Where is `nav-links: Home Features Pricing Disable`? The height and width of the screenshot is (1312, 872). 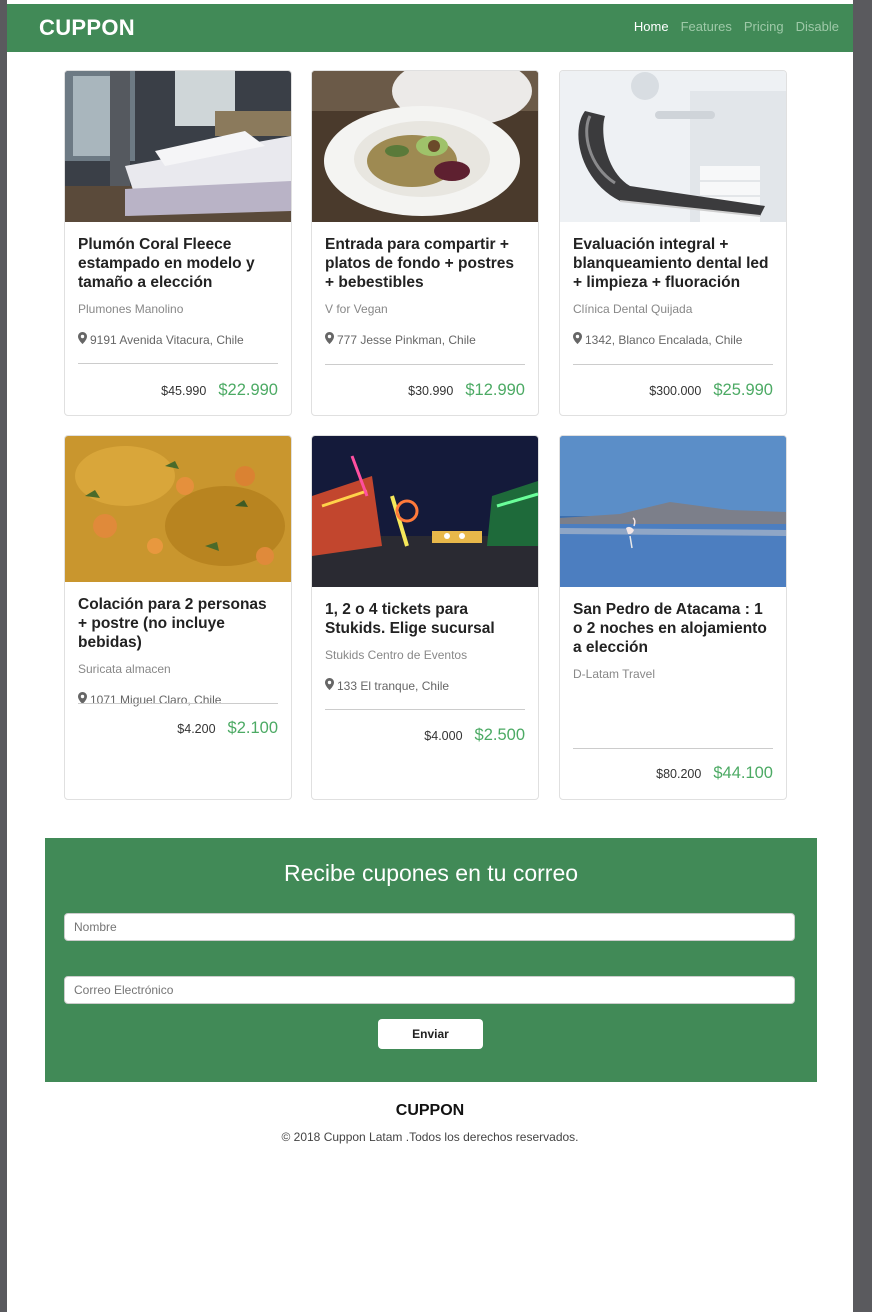 nav-links: Home Features Pricing Disable is located at coordinates (736, 26).